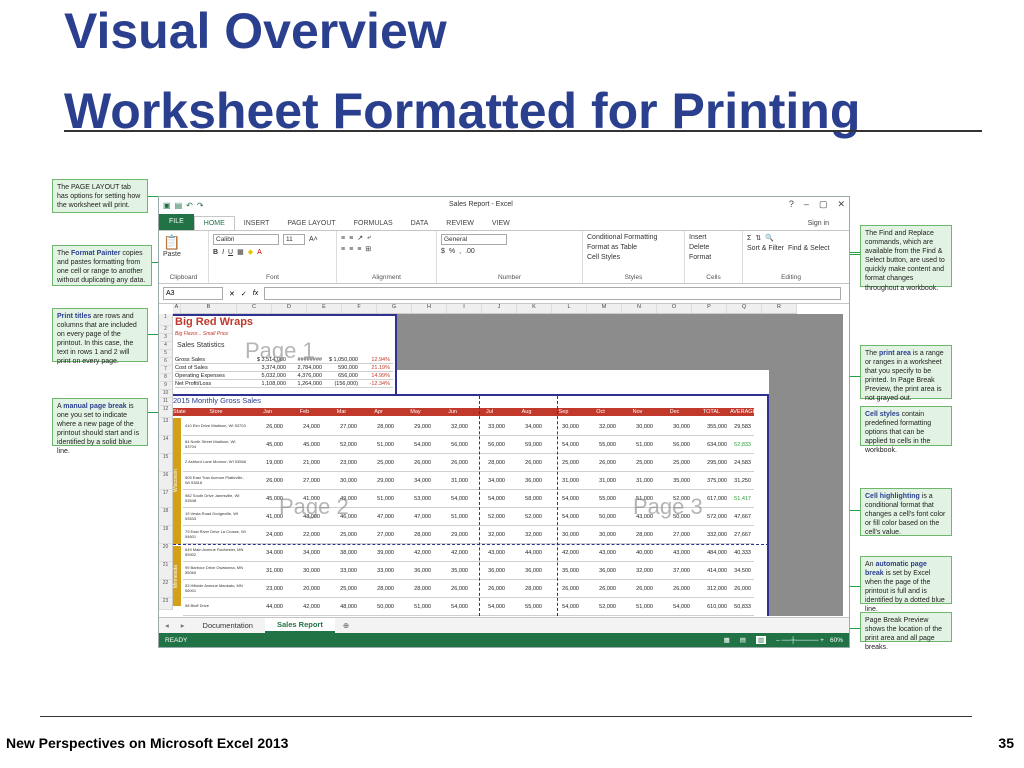 This screenshot has width=1024, height=768. What do you see at coordinates (711, 553) in the screenshot?
I see `sales-cell: 484,000` at bounding box center [711, 553].